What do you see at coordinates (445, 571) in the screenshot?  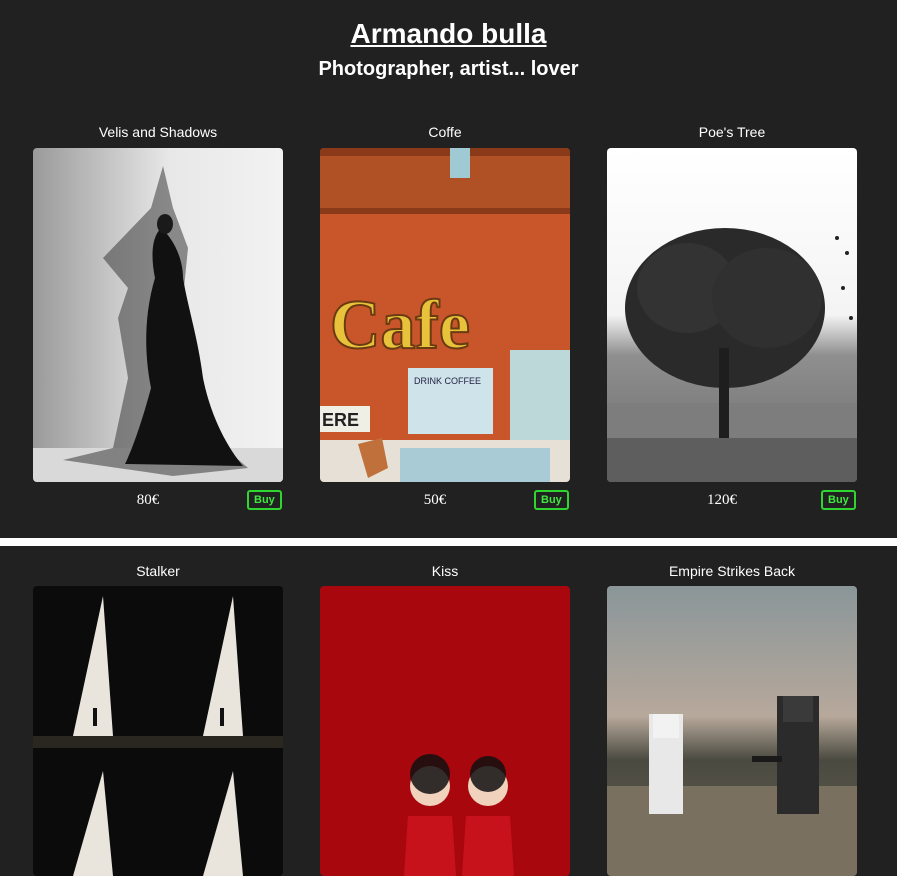 I see `product-title: Kiss` at bounding box center [445, 571].